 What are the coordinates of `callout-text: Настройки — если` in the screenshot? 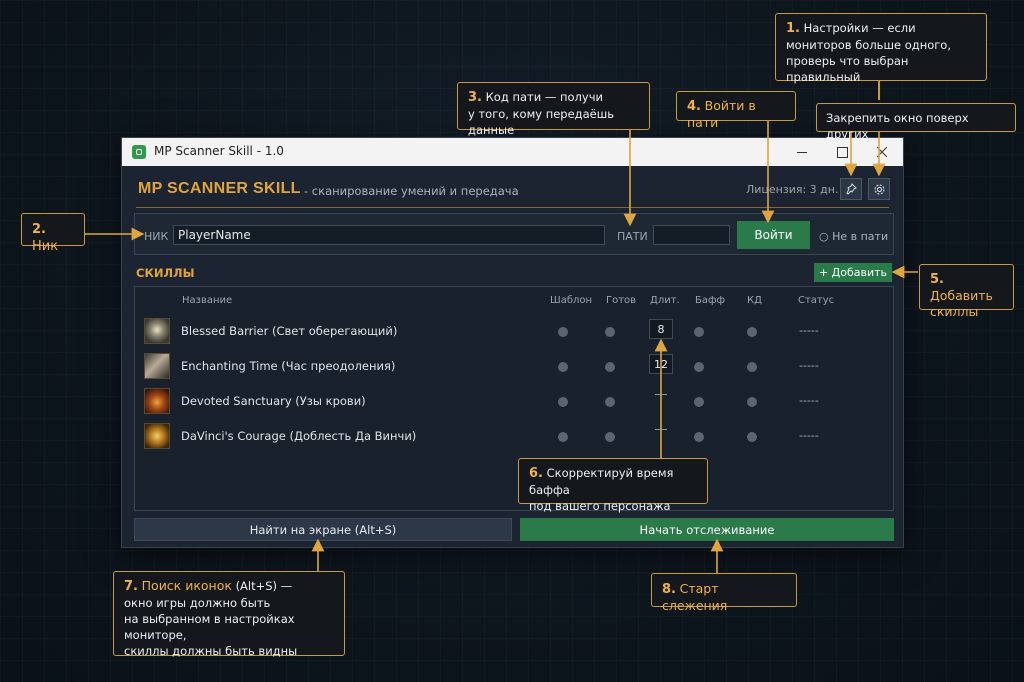 It's located at (859, 28).